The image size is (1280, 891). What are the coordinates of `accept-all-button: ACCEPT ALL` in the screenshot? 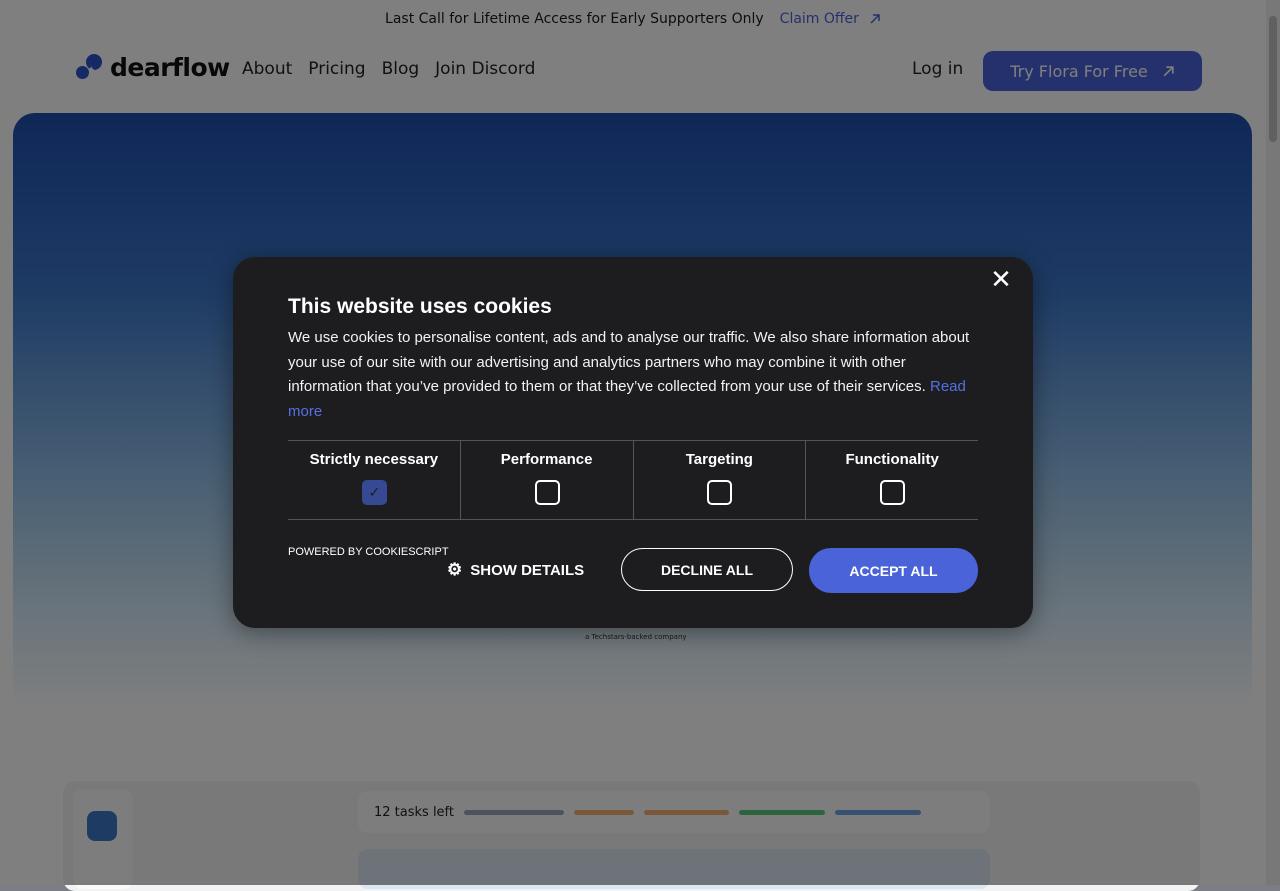 It's located at (893, 570).